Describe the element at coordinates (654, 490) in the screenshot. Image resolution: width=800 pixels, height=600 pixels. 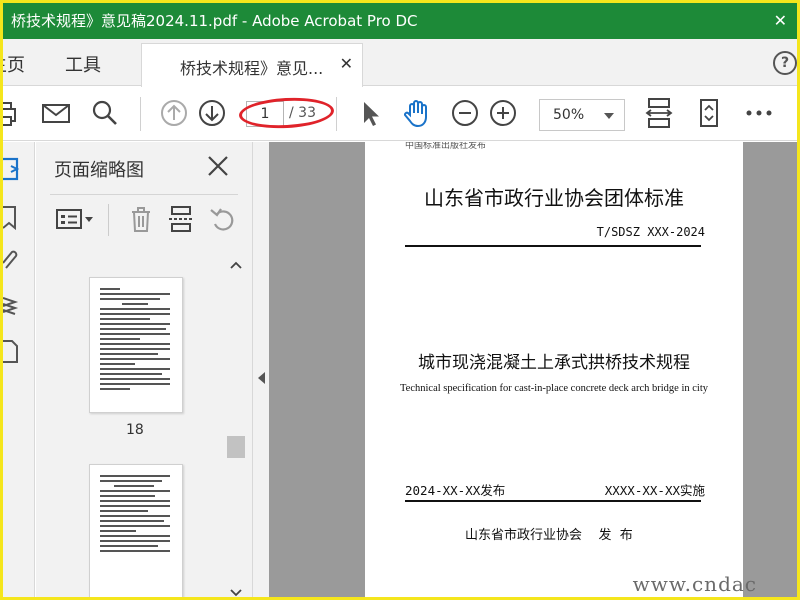
I see `doc-effective-date: XXXX-XX-XX实施` at that location.